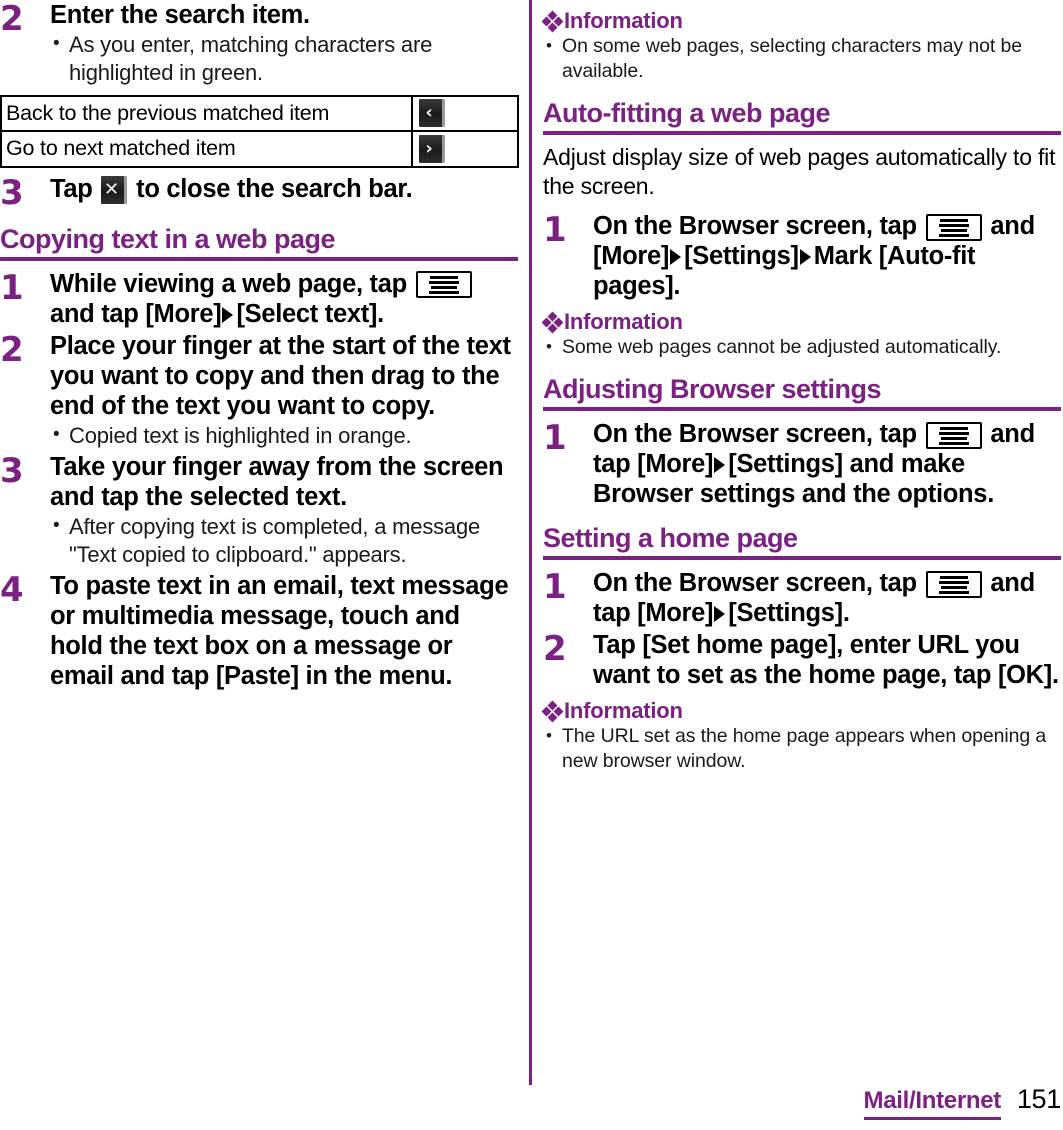 The width and height of the screenshot is (1063, 1130). What do you see at coordinates (1038, 1099) in the screenshot?
I see `footer-page-number: 151` at bounding box center [1038, 1099].